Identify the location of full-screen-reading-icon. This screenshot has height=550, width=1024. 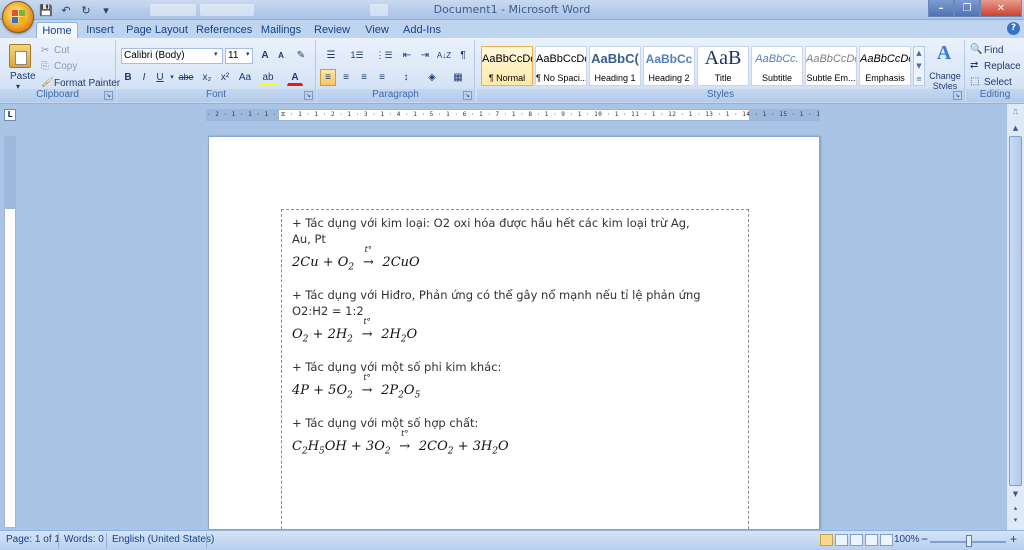
(841, 540).